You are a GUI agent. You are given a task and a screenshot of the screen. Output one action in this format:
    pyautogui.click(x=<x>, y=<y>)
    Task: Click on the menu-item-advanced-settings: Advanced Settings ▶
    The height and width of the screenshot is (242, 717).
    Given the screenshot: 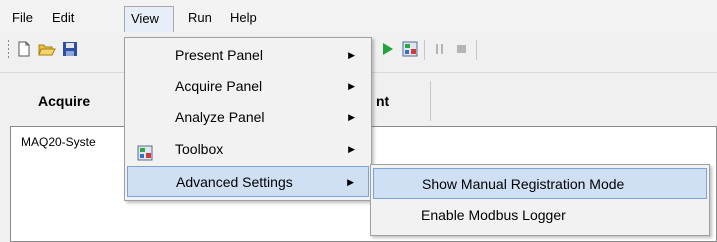 What is the action you would take?
    pyautogui.click(x=248, y=181)
    